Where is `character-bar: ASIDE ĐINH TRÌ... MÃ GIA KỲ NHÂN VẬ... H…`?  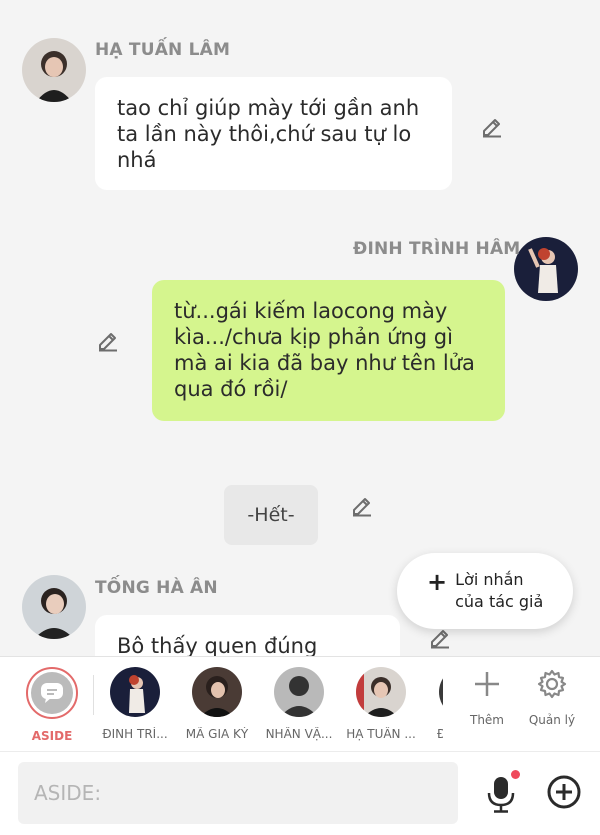
character-bar: ASIDE ĐINH TRÌ... MÃ GIA KỲ NHÂN VẬ... H… is located at coordinates (300, 703).